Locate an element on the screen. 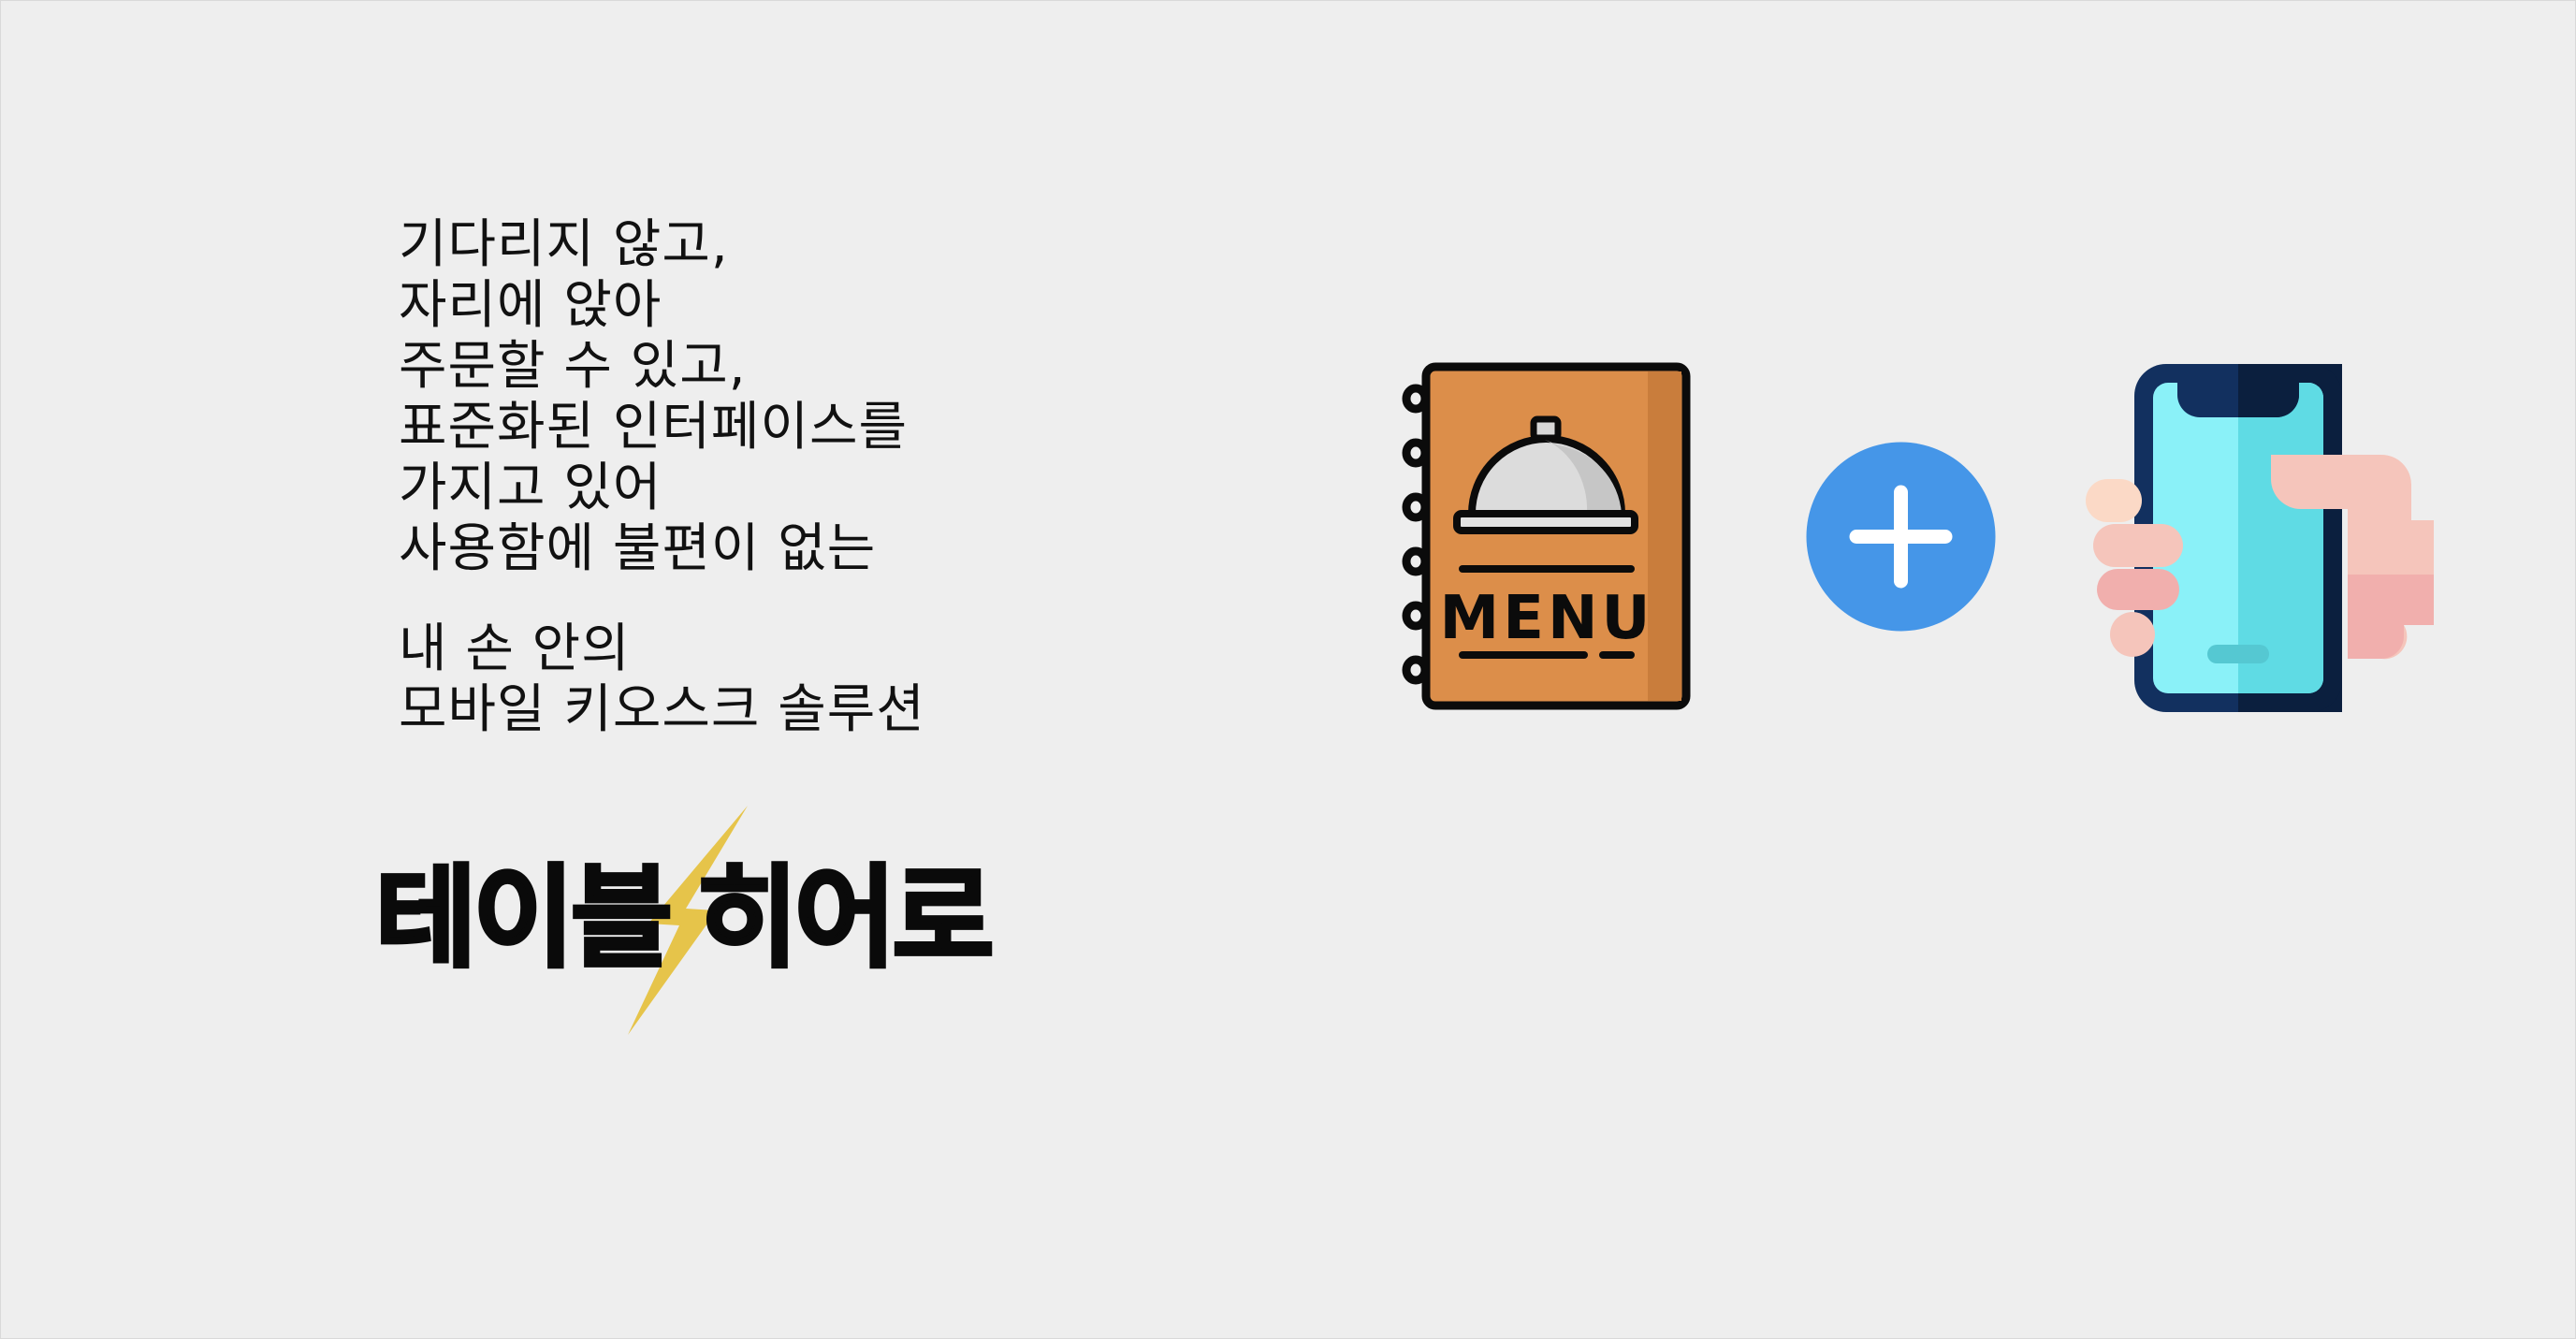 The height and width of the screenshot is (1339, 2576). tagline-line: 기다리지 않고, is located at coordinates (564, 245).